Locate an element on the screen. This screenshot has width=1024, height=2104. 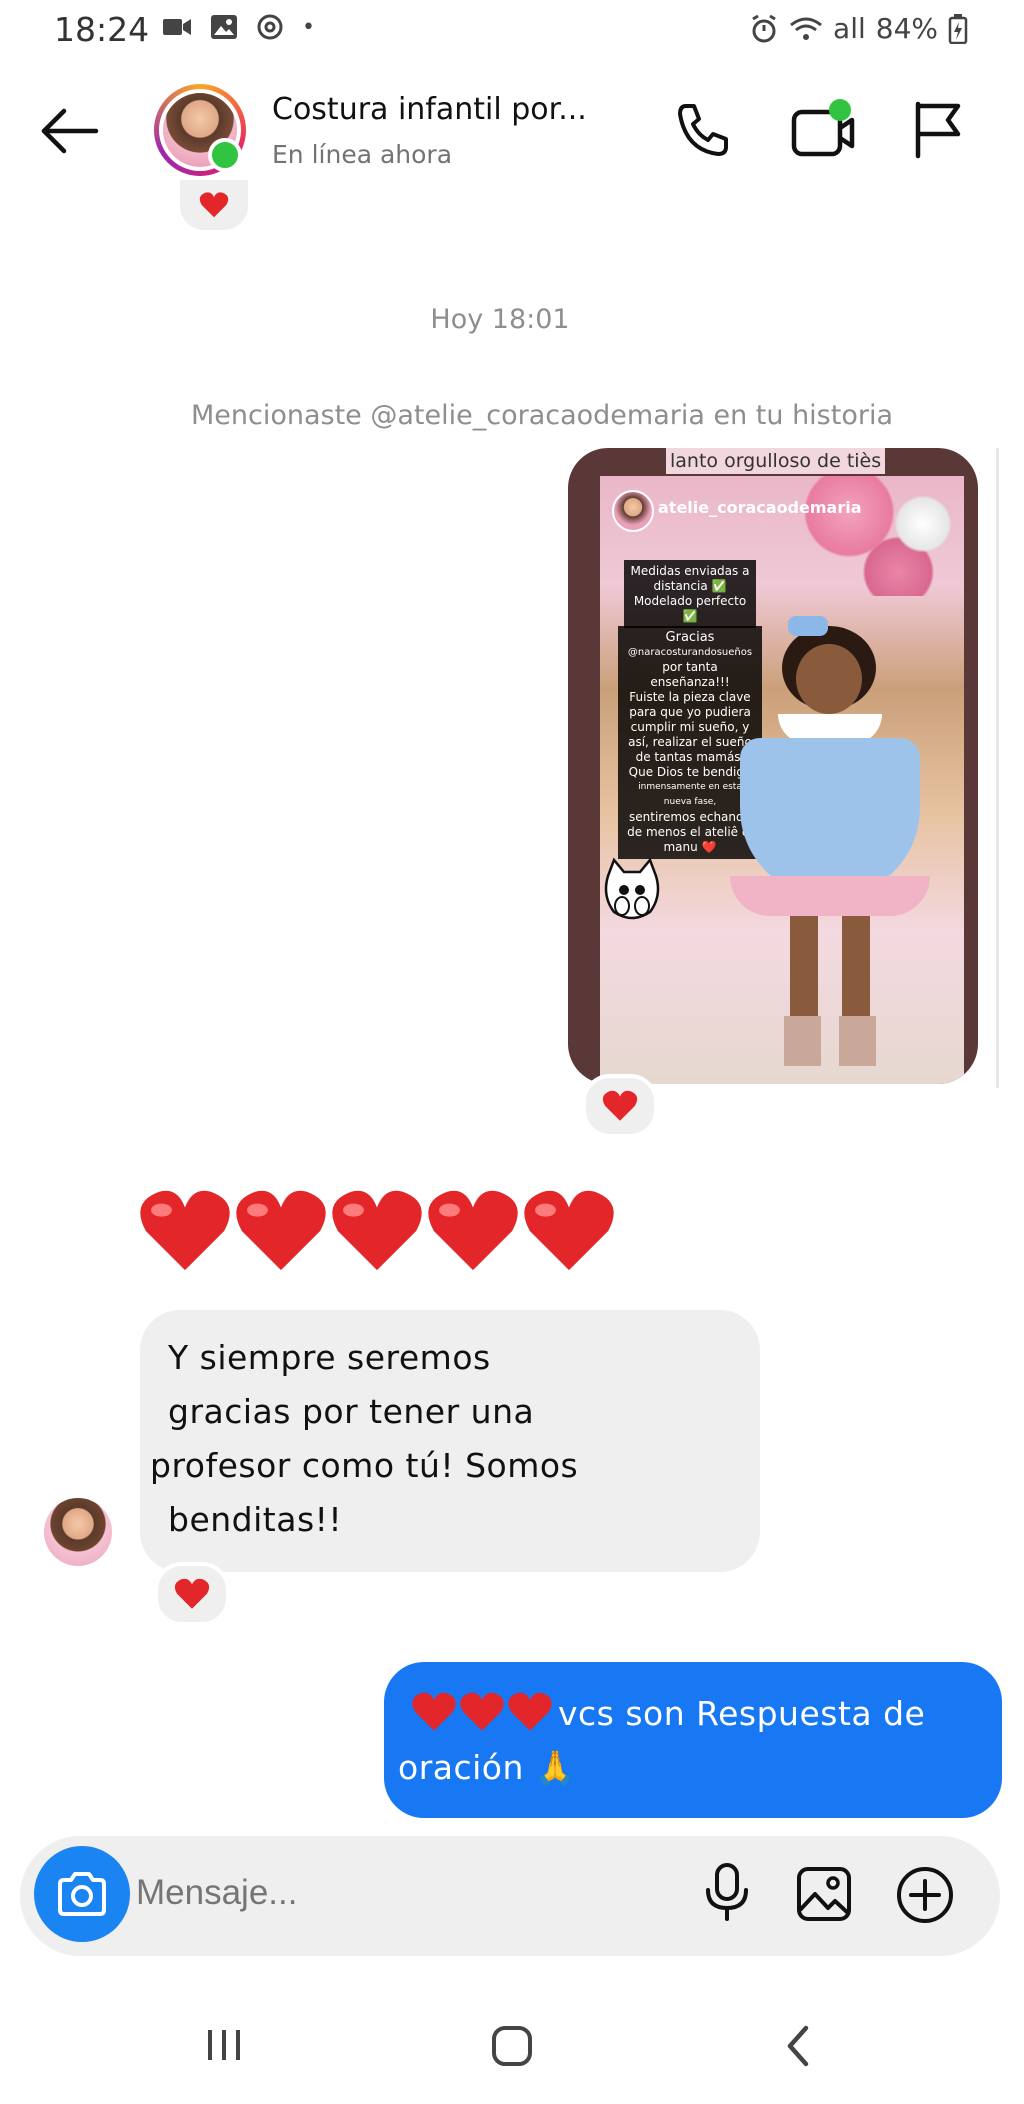
outgoing-message-line: vcs son Respuesta de is located at coordinates (742, 1713).